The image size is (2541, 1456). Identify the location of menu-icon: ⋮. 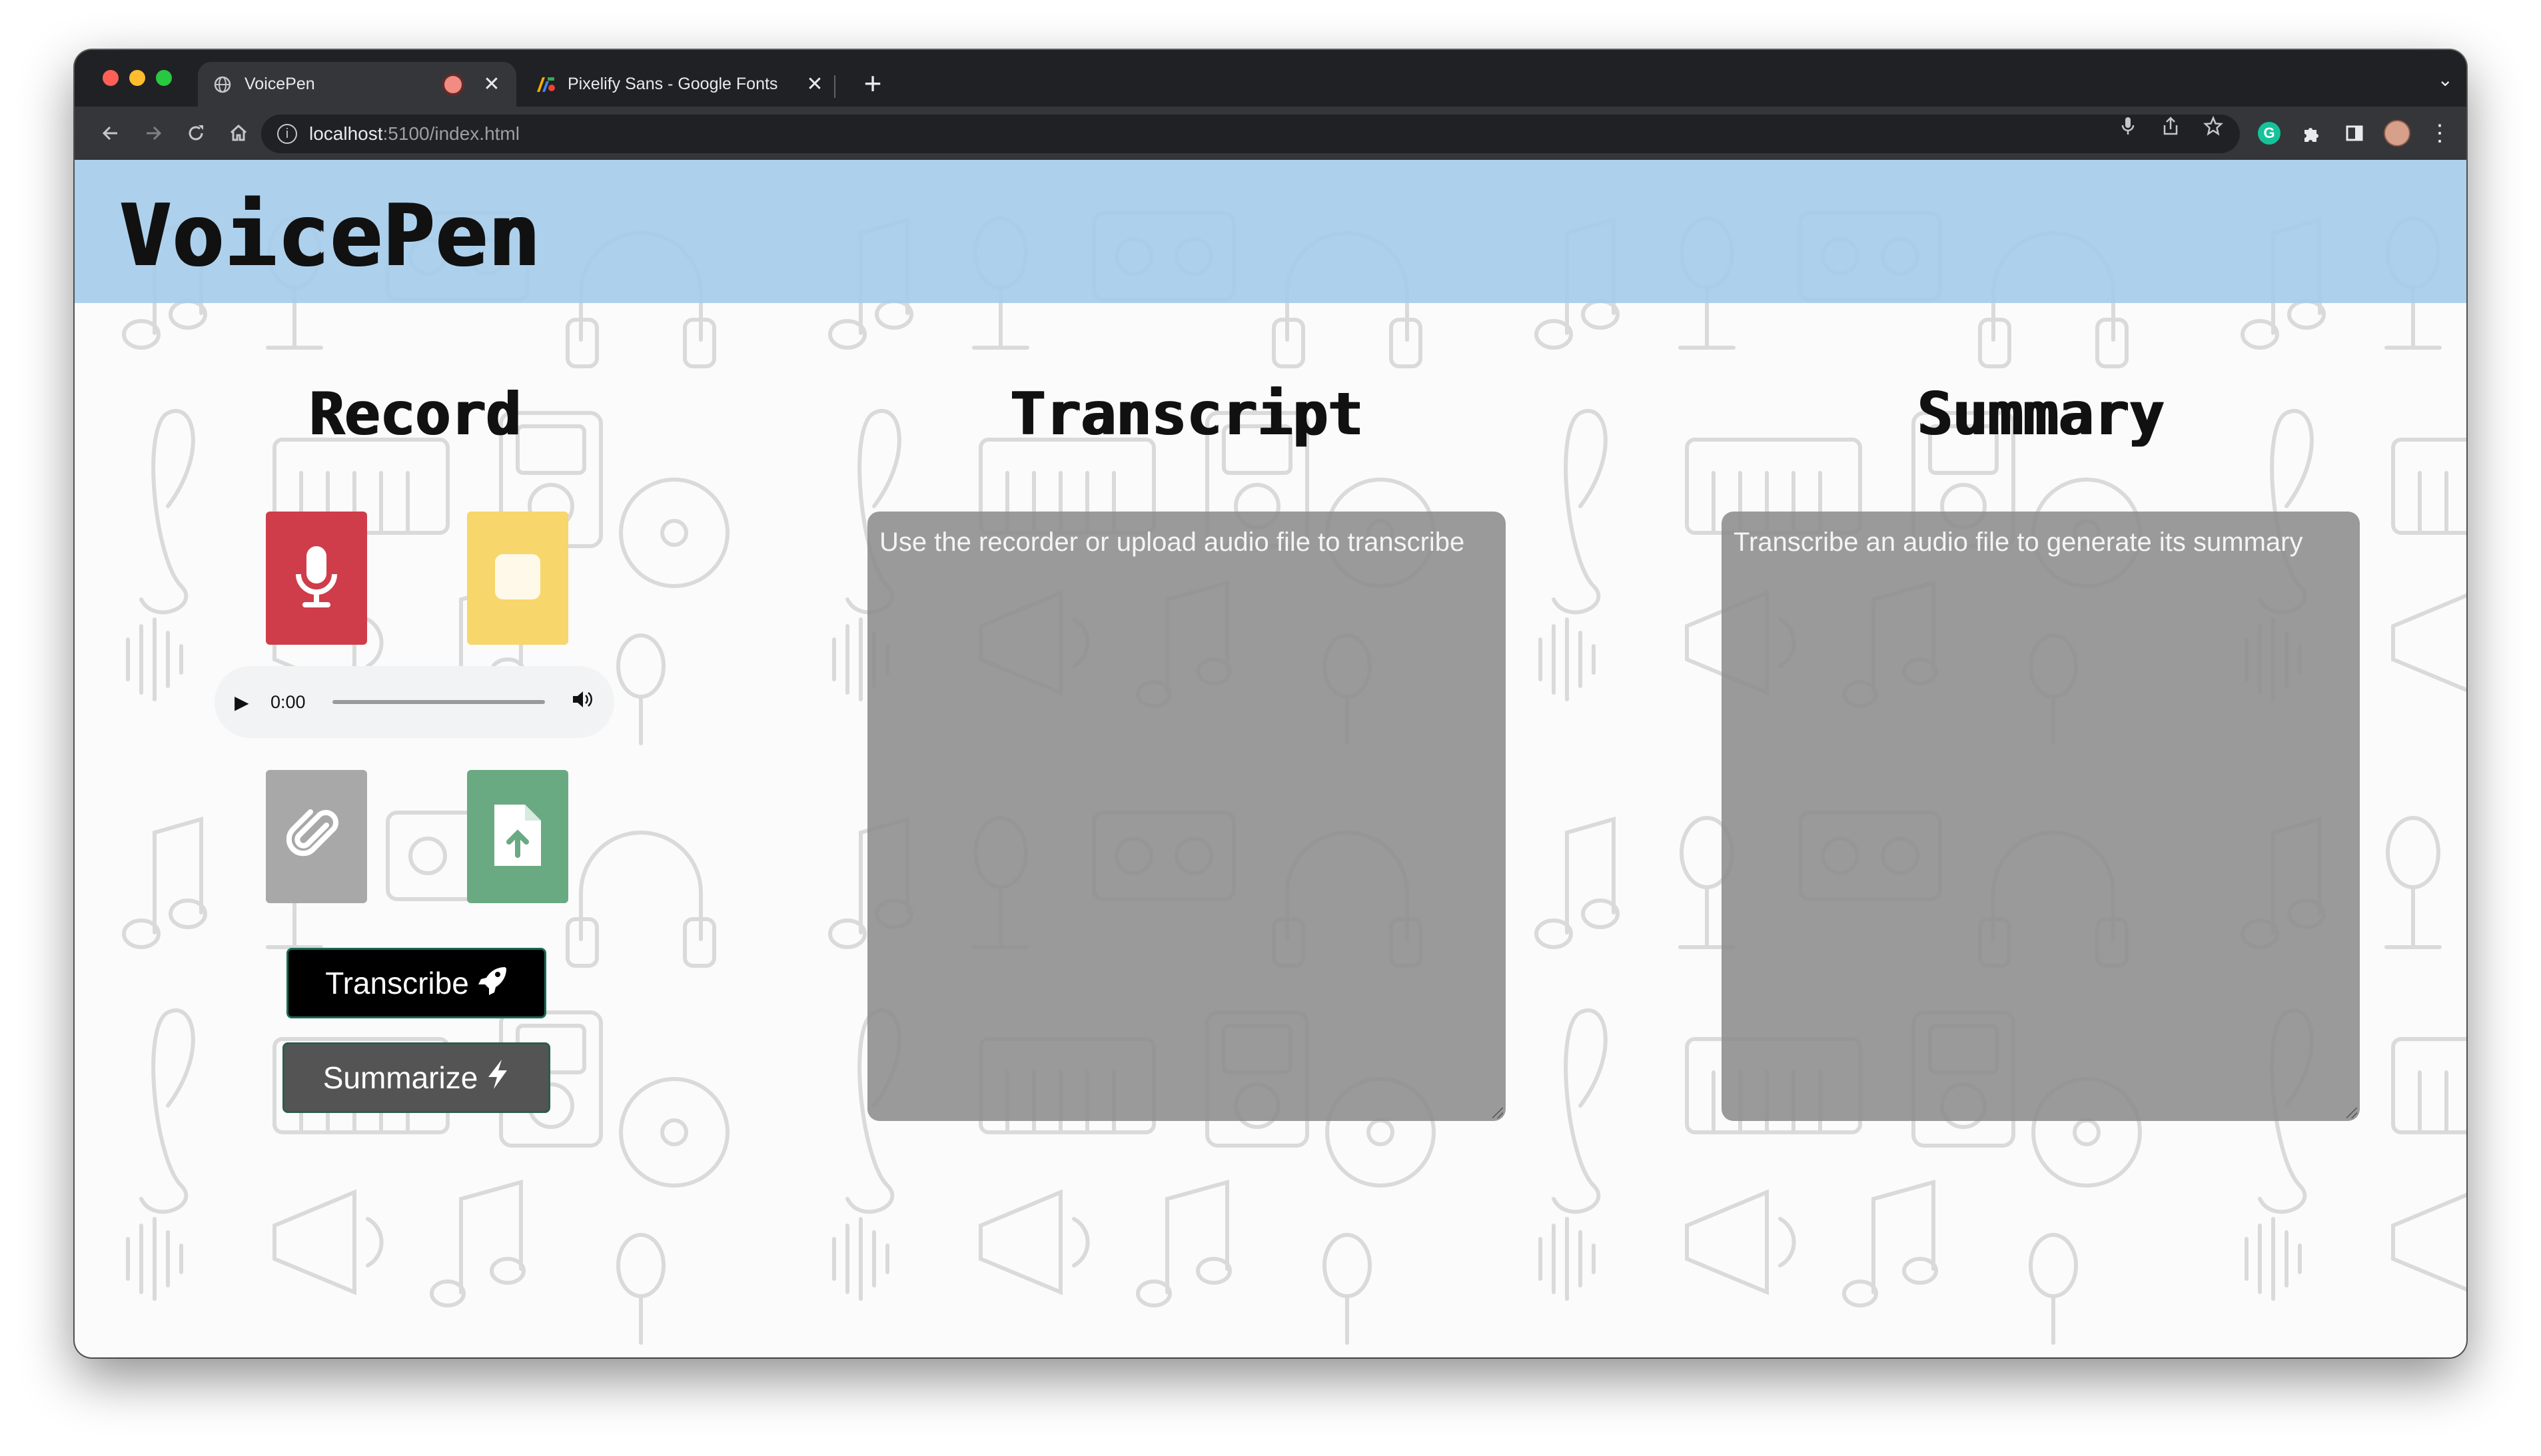
(2439, 133).